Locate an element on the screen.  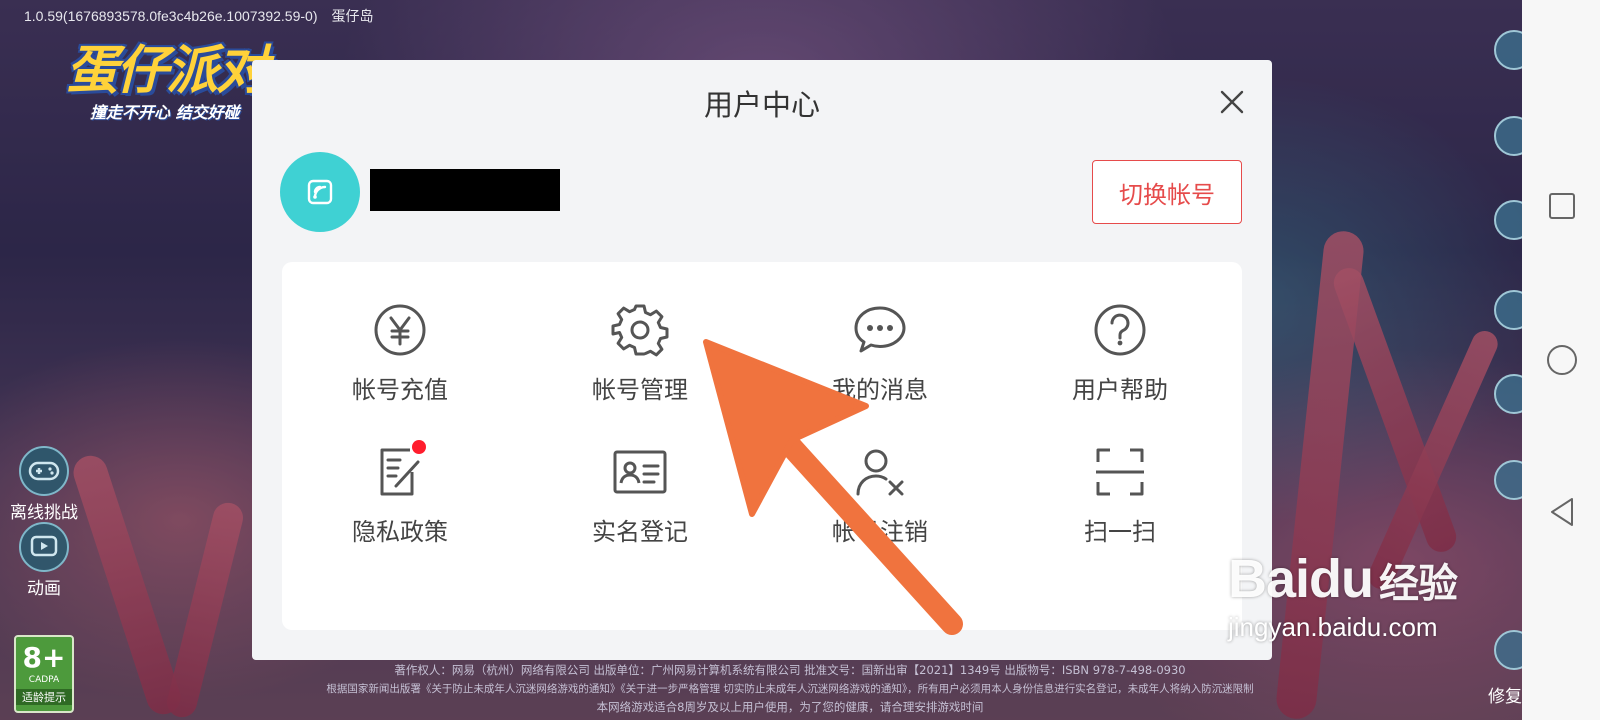
grid-item-scan: 扫一扫 is located at coordinates (1120, 507).